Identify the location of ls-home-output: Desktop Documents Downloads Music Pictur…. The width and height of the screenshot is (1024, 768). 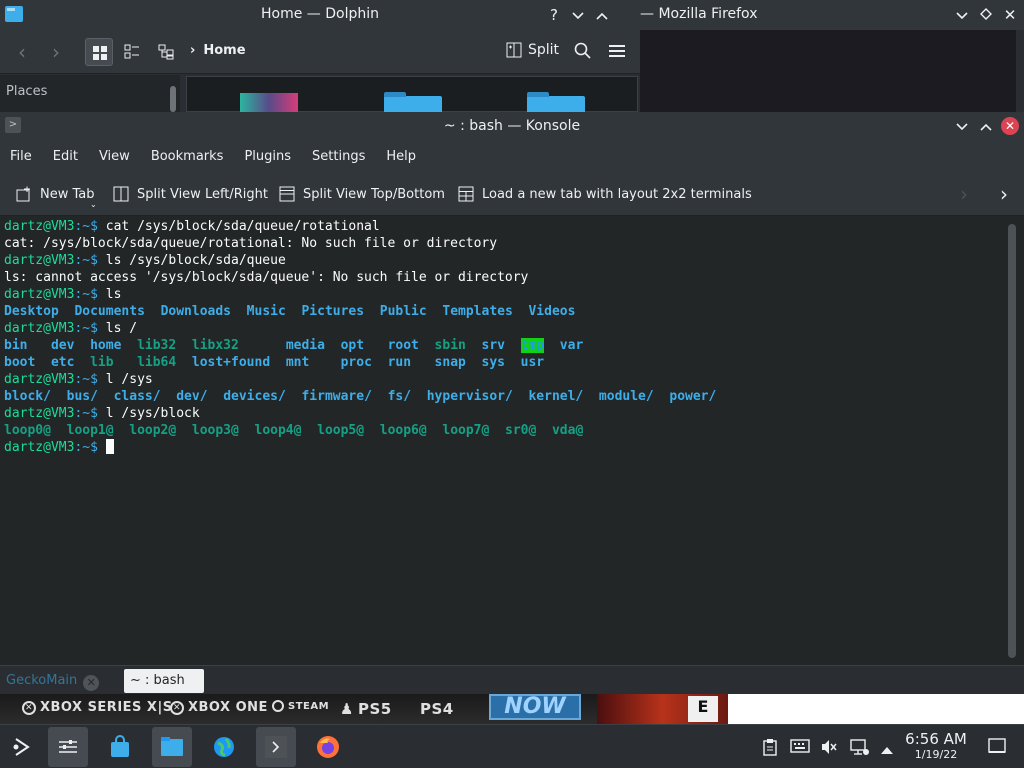
(512, 311).